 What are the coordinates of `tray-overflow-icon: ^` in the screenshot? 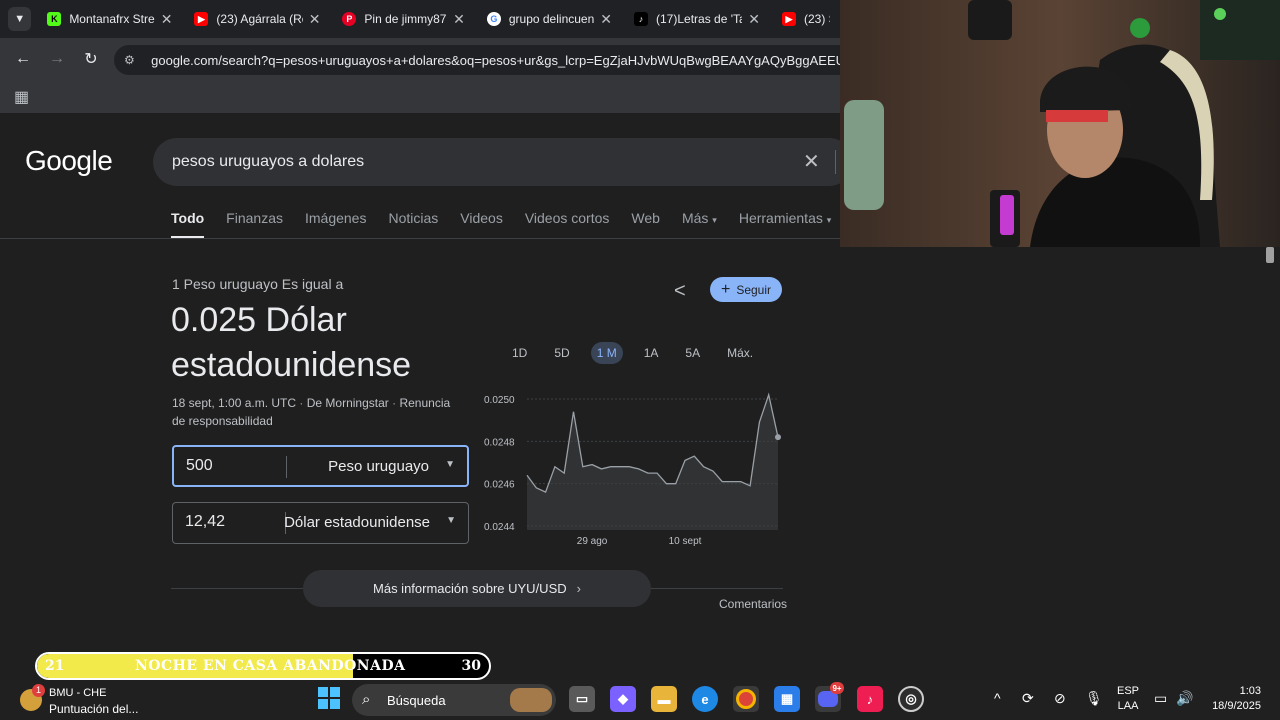 It's located at (997, 698).